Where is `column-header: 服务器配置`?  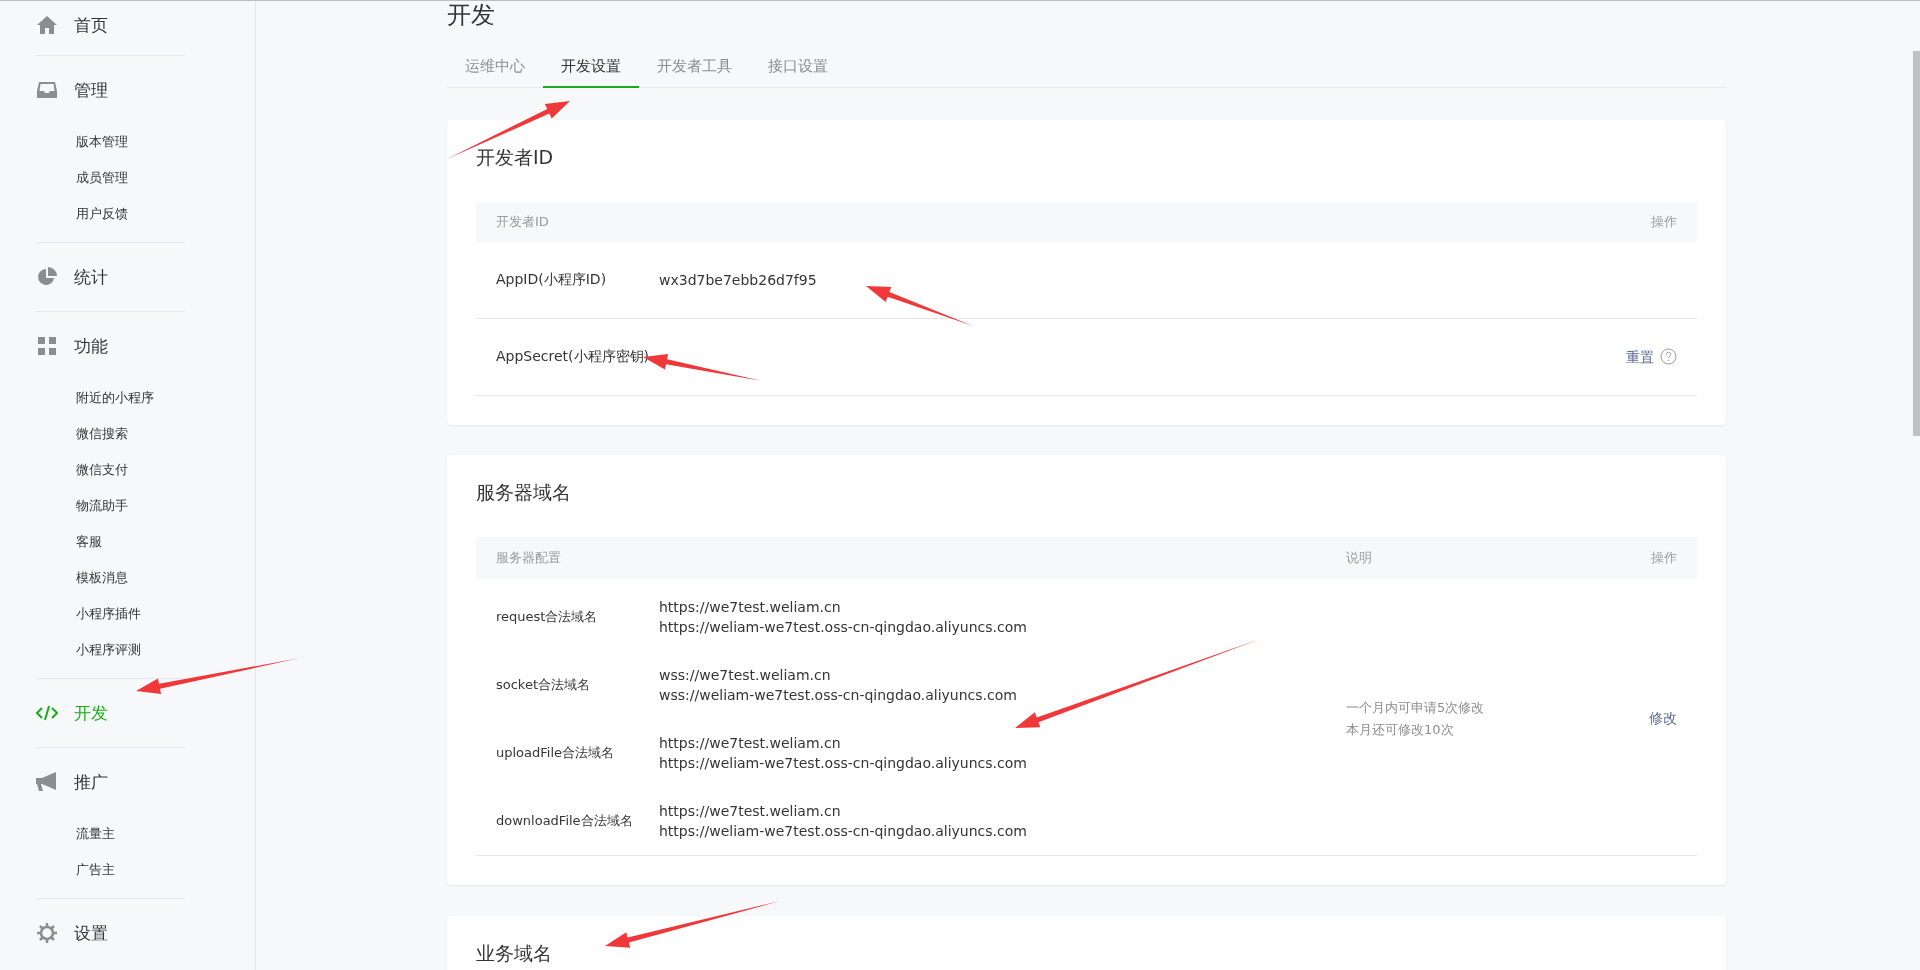 column-header: 服务器配置 is located at coordinates (529, 558).